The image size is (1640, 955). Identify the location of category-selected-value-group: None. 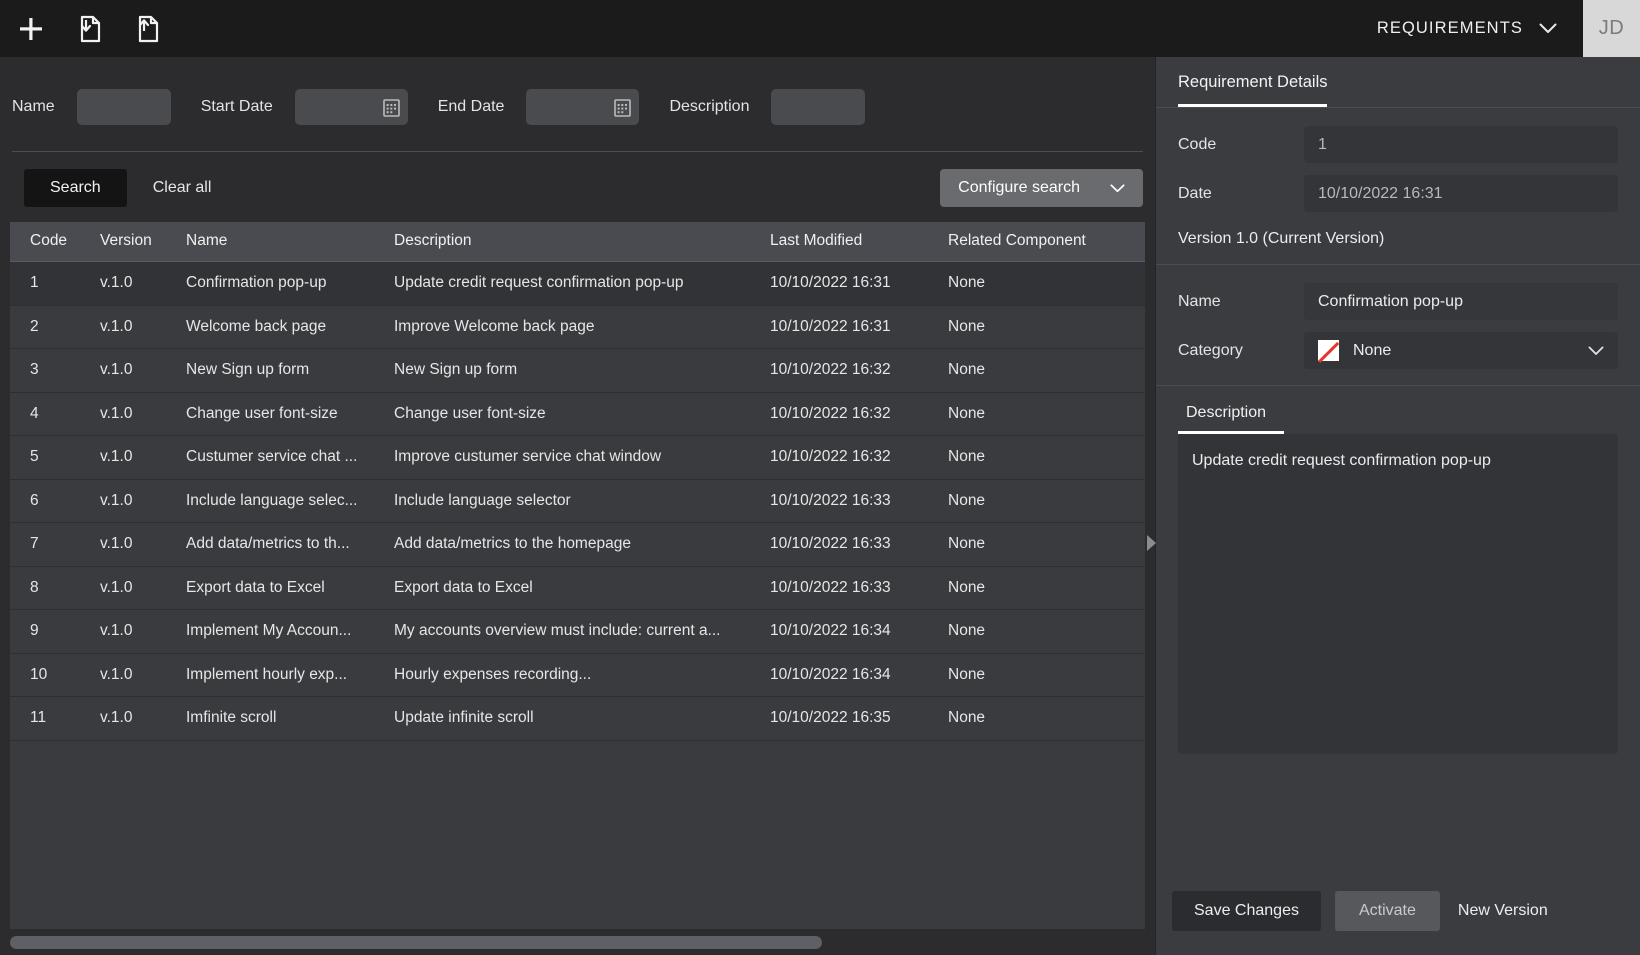
(1354, 350).